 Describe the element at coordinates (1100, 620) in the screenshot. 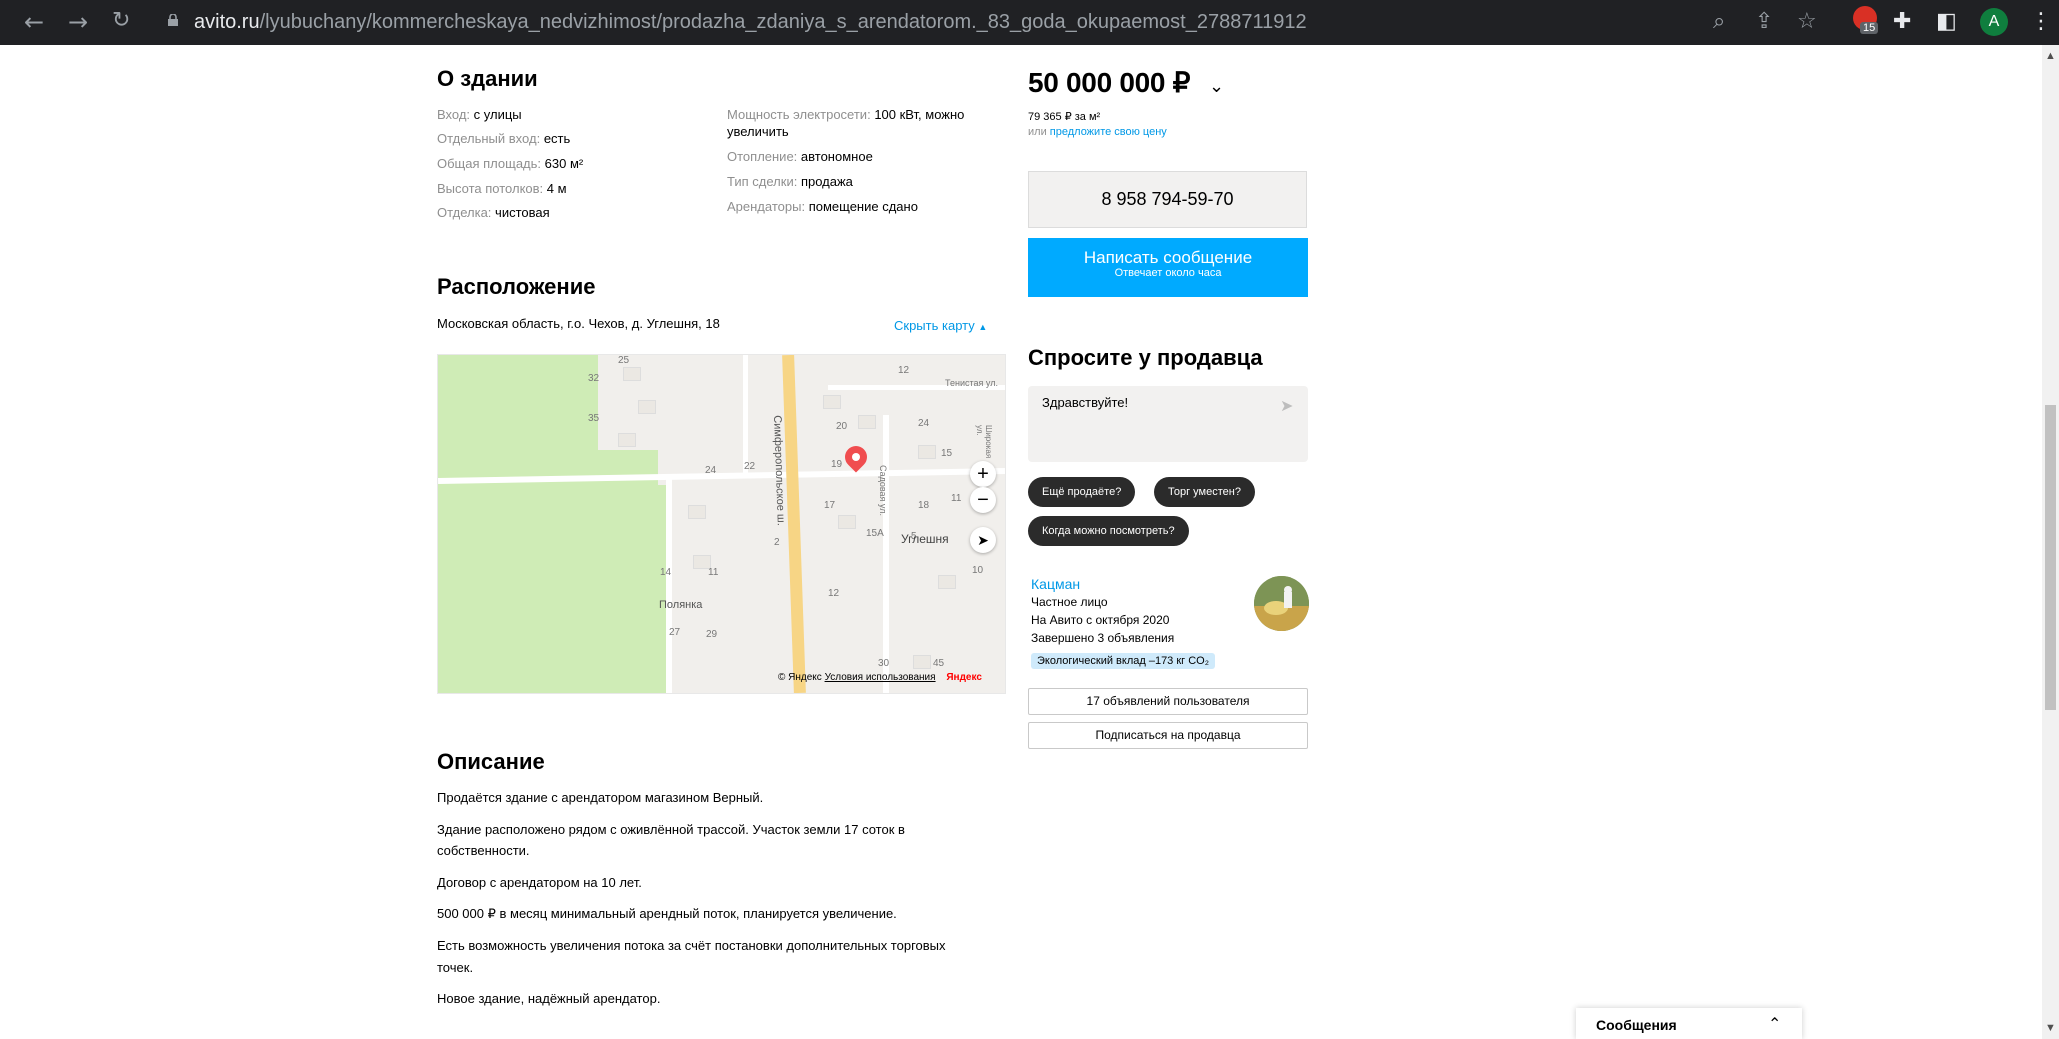

I see `seller-since: На Авито с октября 2020` at that location.